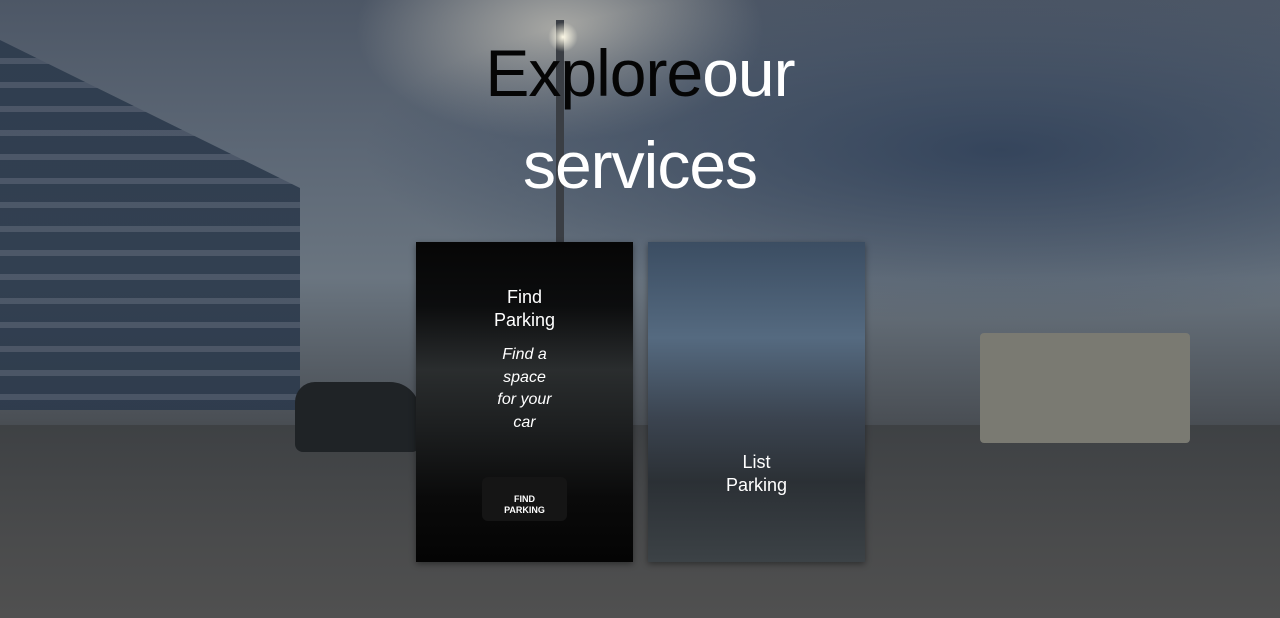 The height and width of the screenshot is (618, 1280). What do you see at coordinates (748, 73) in the screenshot?
I see `hero-title-our: our` at bounding box center [748, 73].